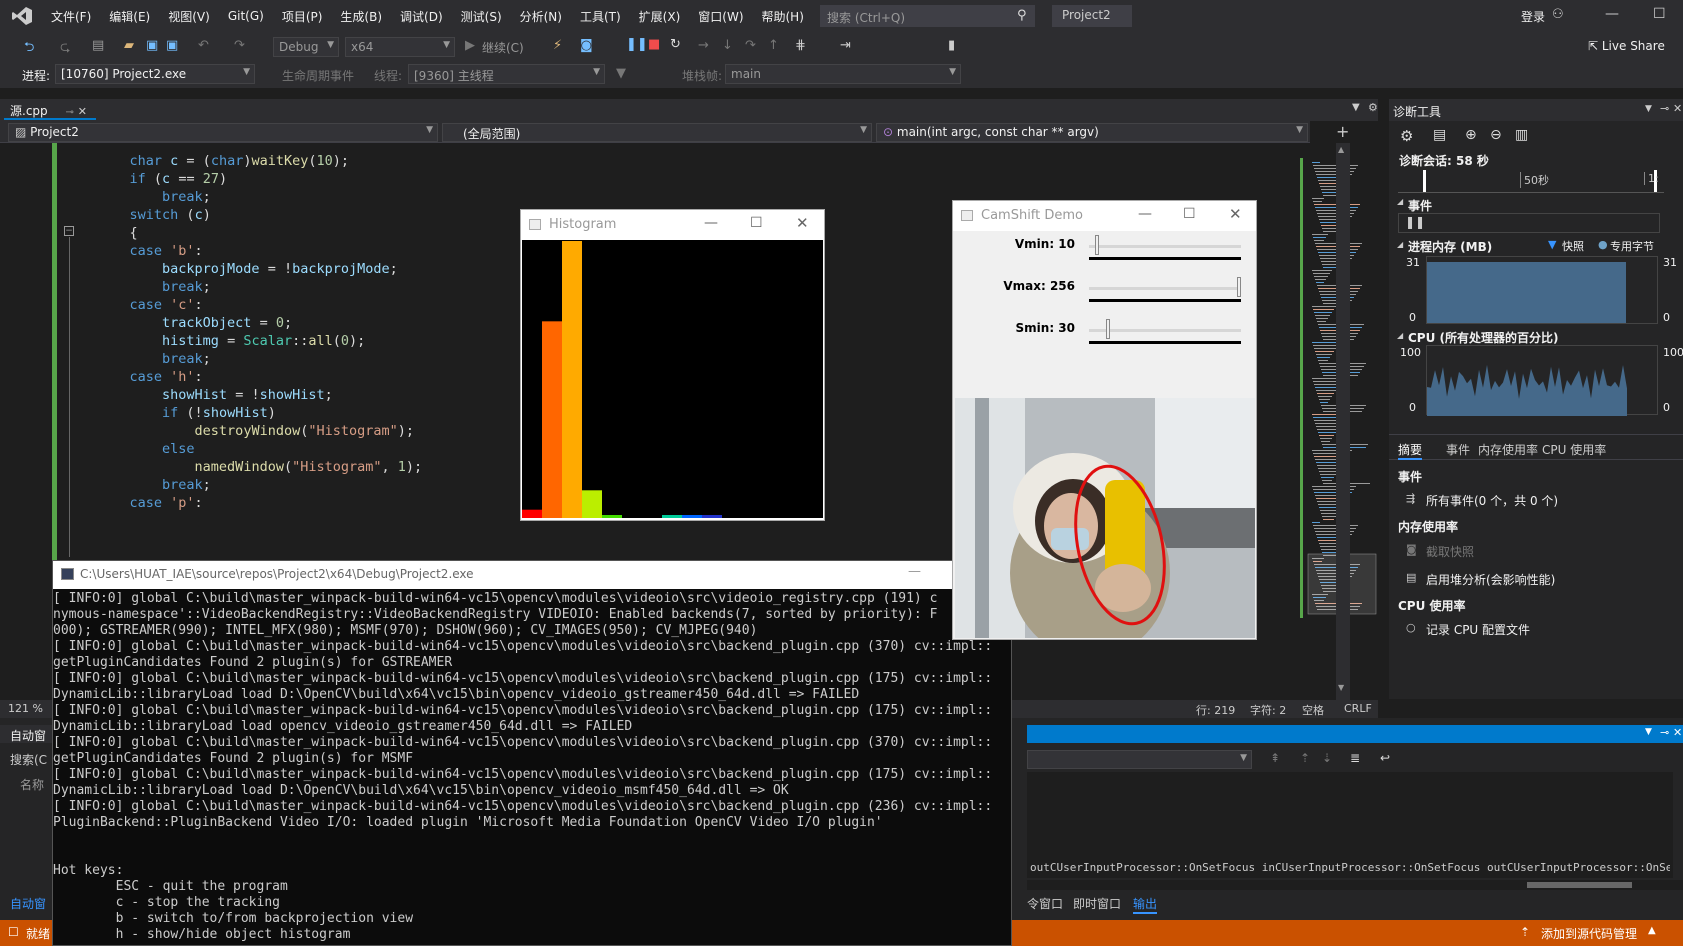  What do you see at coordinates (541, 16) in the screenshot?
I see `menu-item: 分析(N)` at bounding box center [541, 16].